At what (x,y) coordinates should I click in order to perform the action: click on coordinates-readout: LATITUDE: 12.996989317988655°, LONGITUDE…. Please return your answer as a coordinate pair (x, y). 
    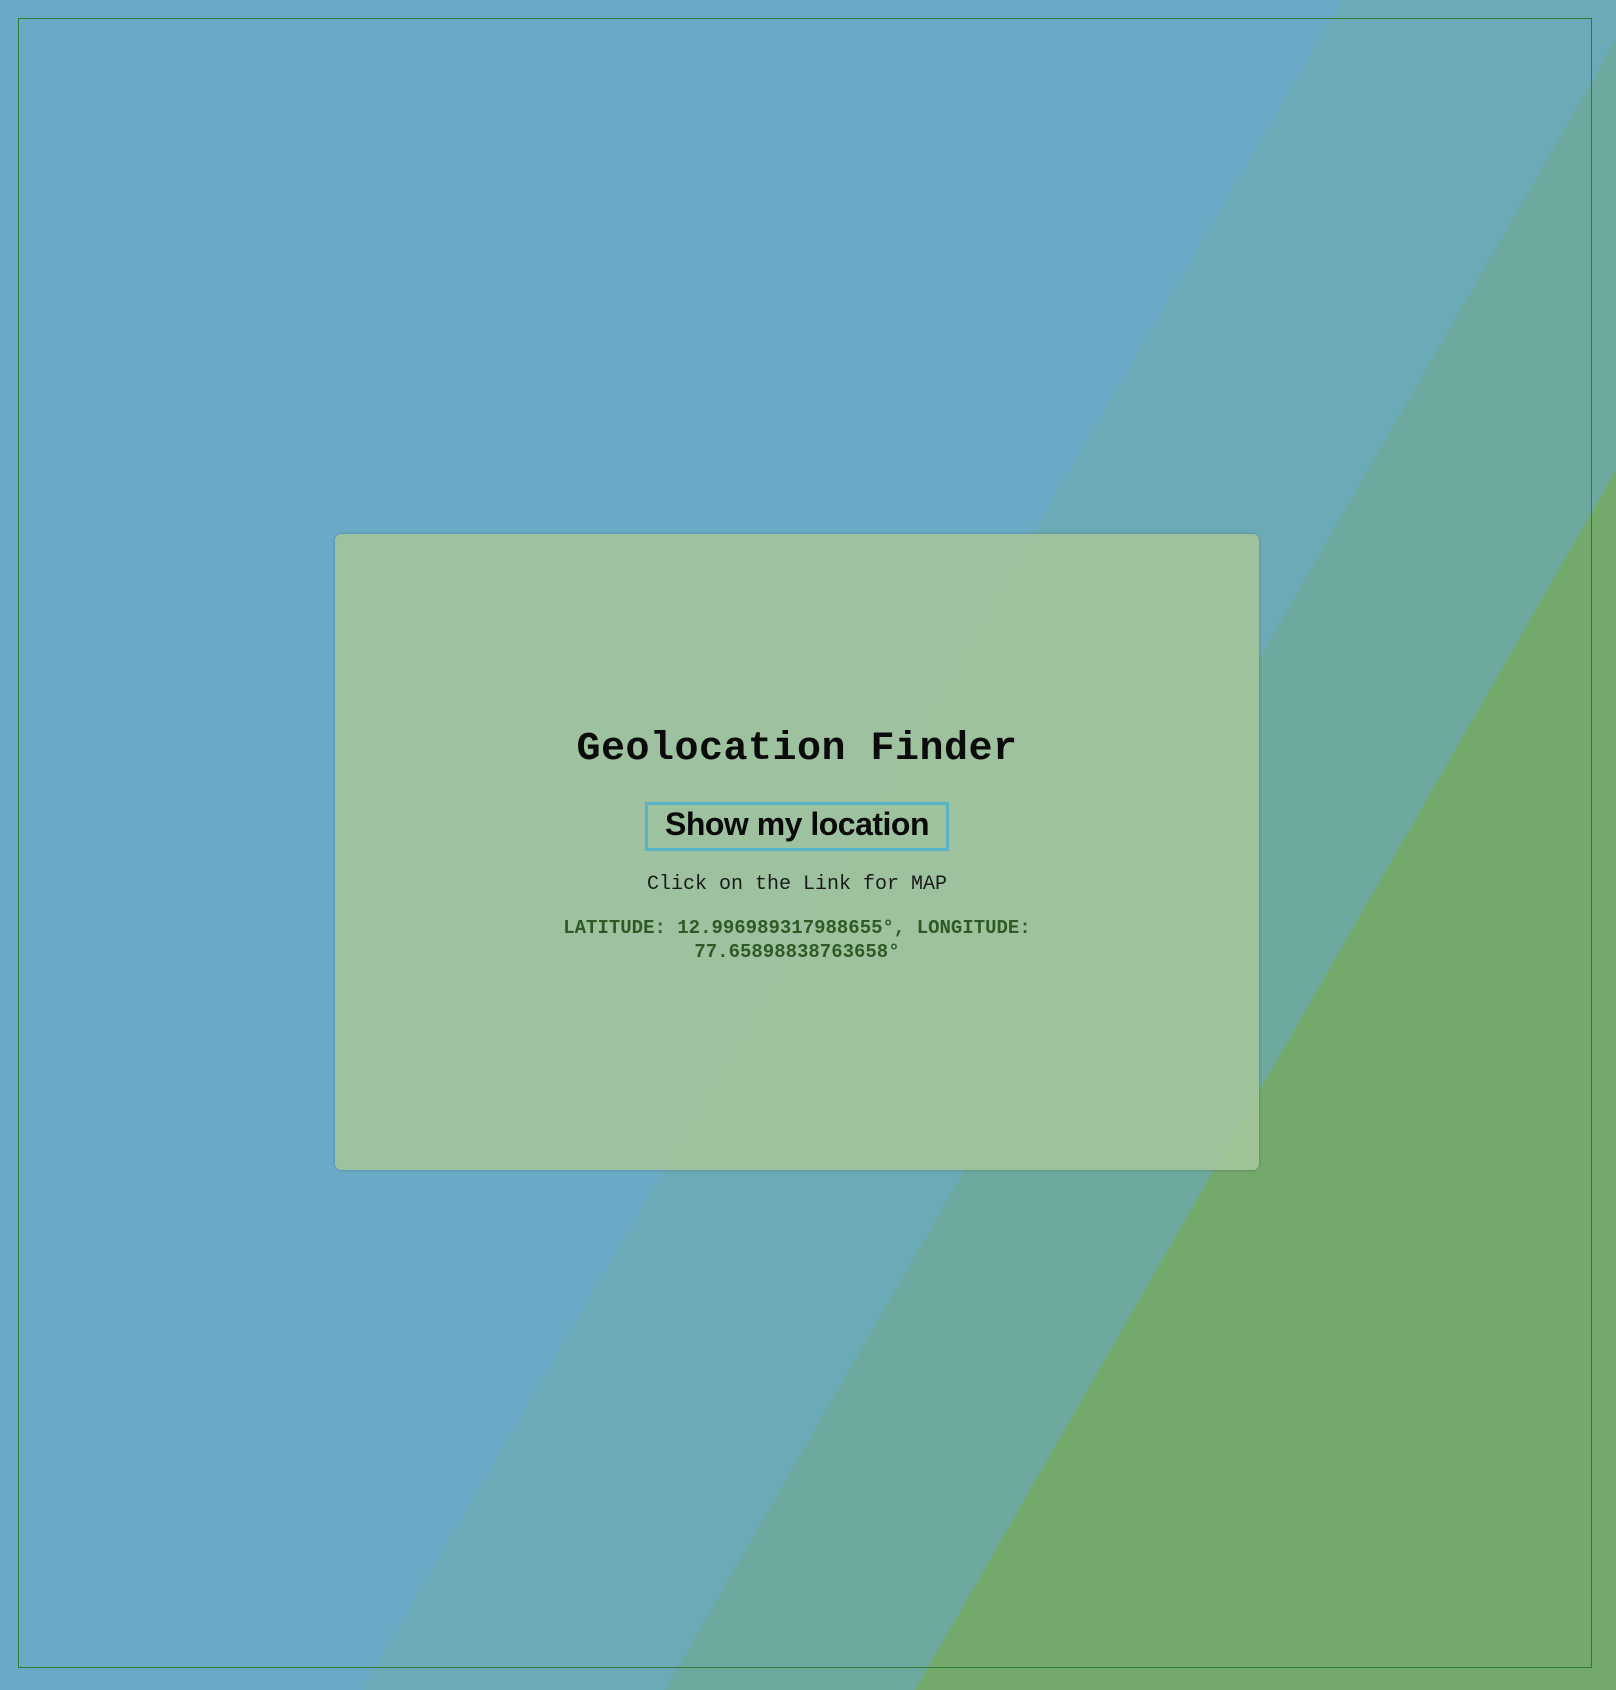
    Looking at the image, I should click on (797, 939).